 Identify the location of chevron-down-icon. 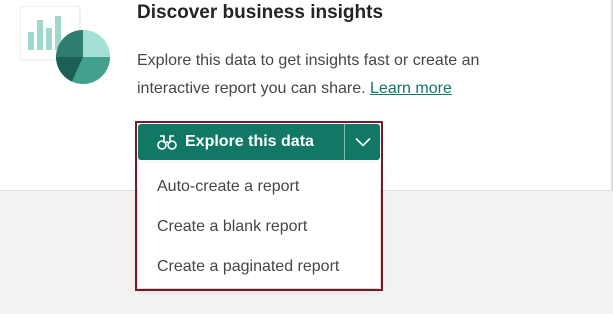
(362, 142).